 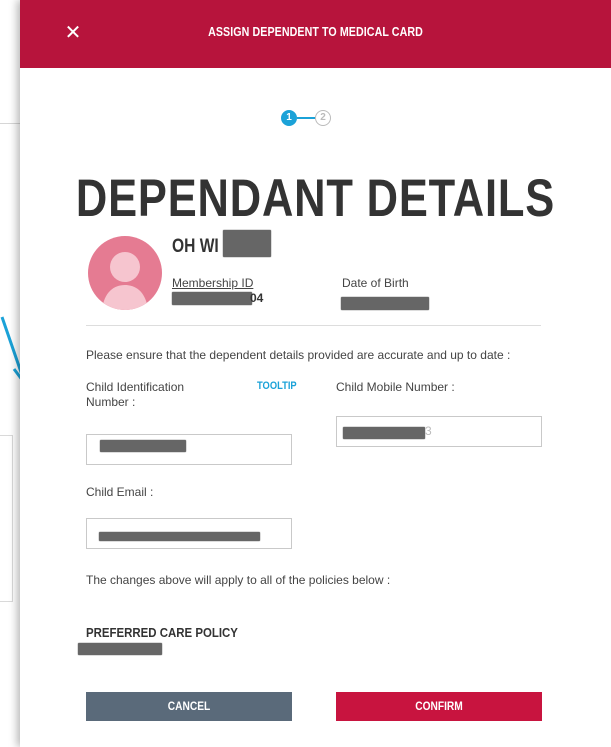 What do you see at coordinates (395, 387) in the screenshot?
I see `child-mobile-label: Child Mobile Number :` at bounding box center [395, 387].